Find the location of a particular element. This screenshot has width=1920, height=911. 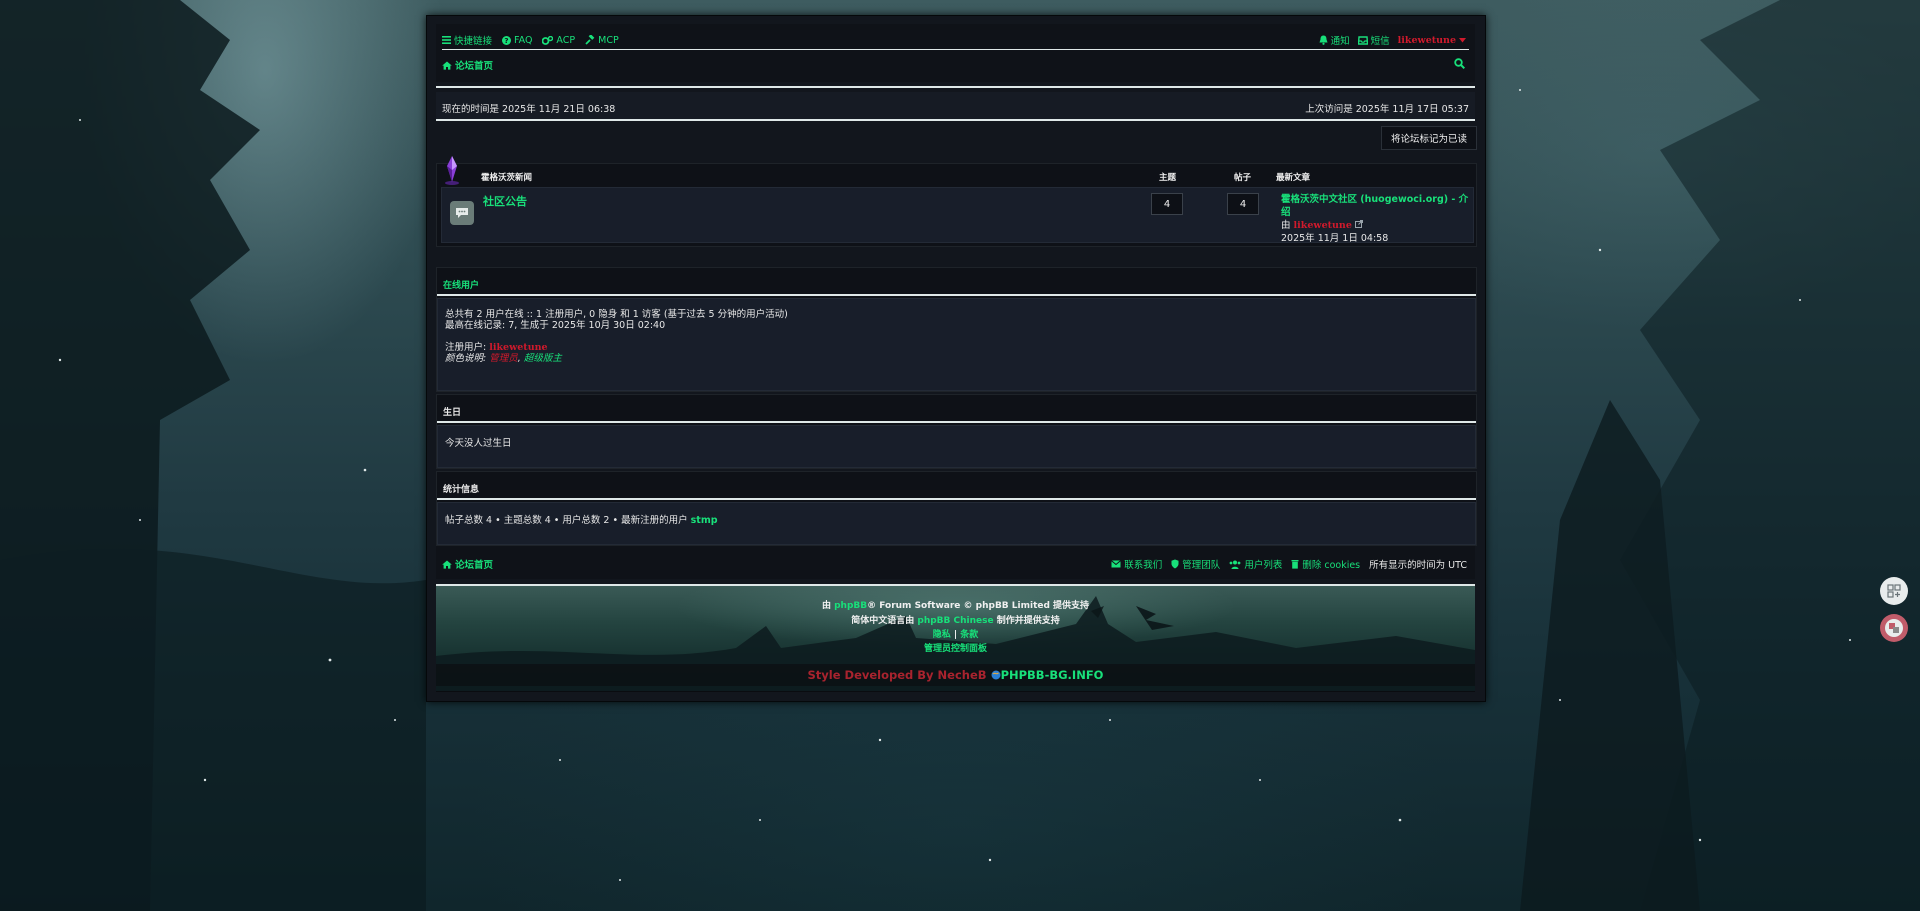

trash-icon is located at coordinates (1295, 564).